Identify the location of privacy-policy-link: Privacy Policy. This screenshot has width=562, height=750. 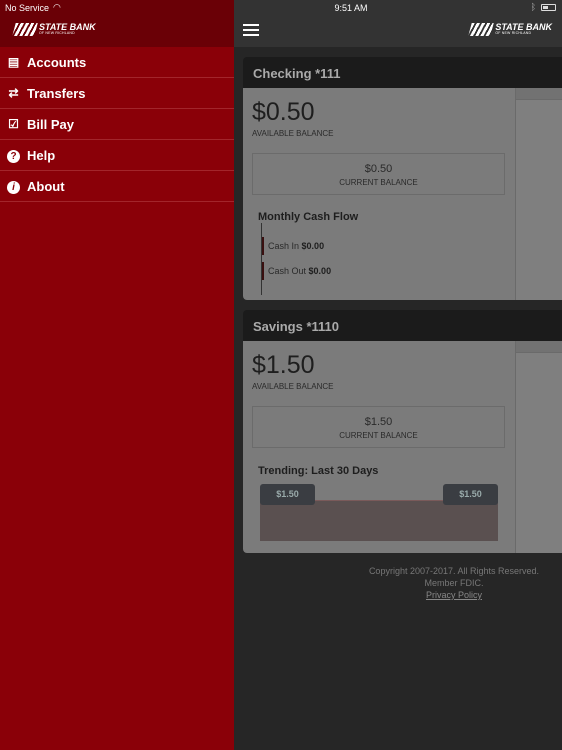
(454, 595).